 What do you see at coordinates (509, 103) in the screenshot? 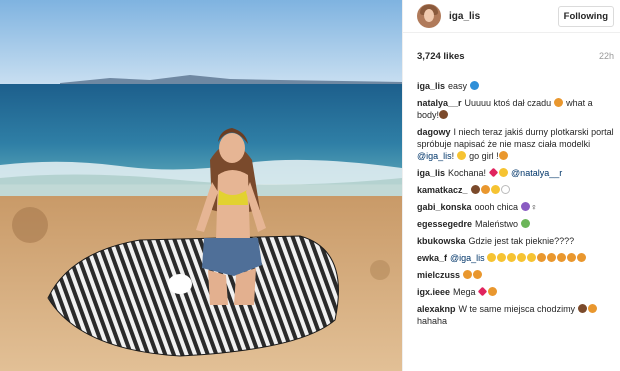
I see `comment-text: Uuuuu ktoś dał czadu` at bounding box center [509, 103].